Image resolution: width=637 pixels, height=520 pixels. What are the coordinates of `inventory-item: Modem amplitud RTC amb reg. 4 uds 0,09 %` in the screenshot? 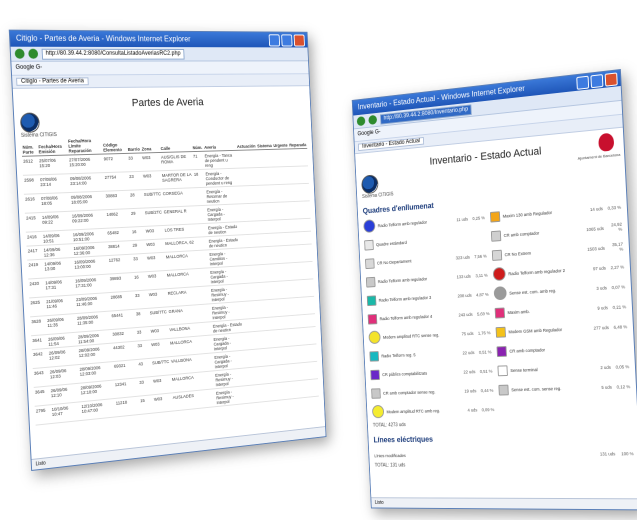 It's located at (433, 410).